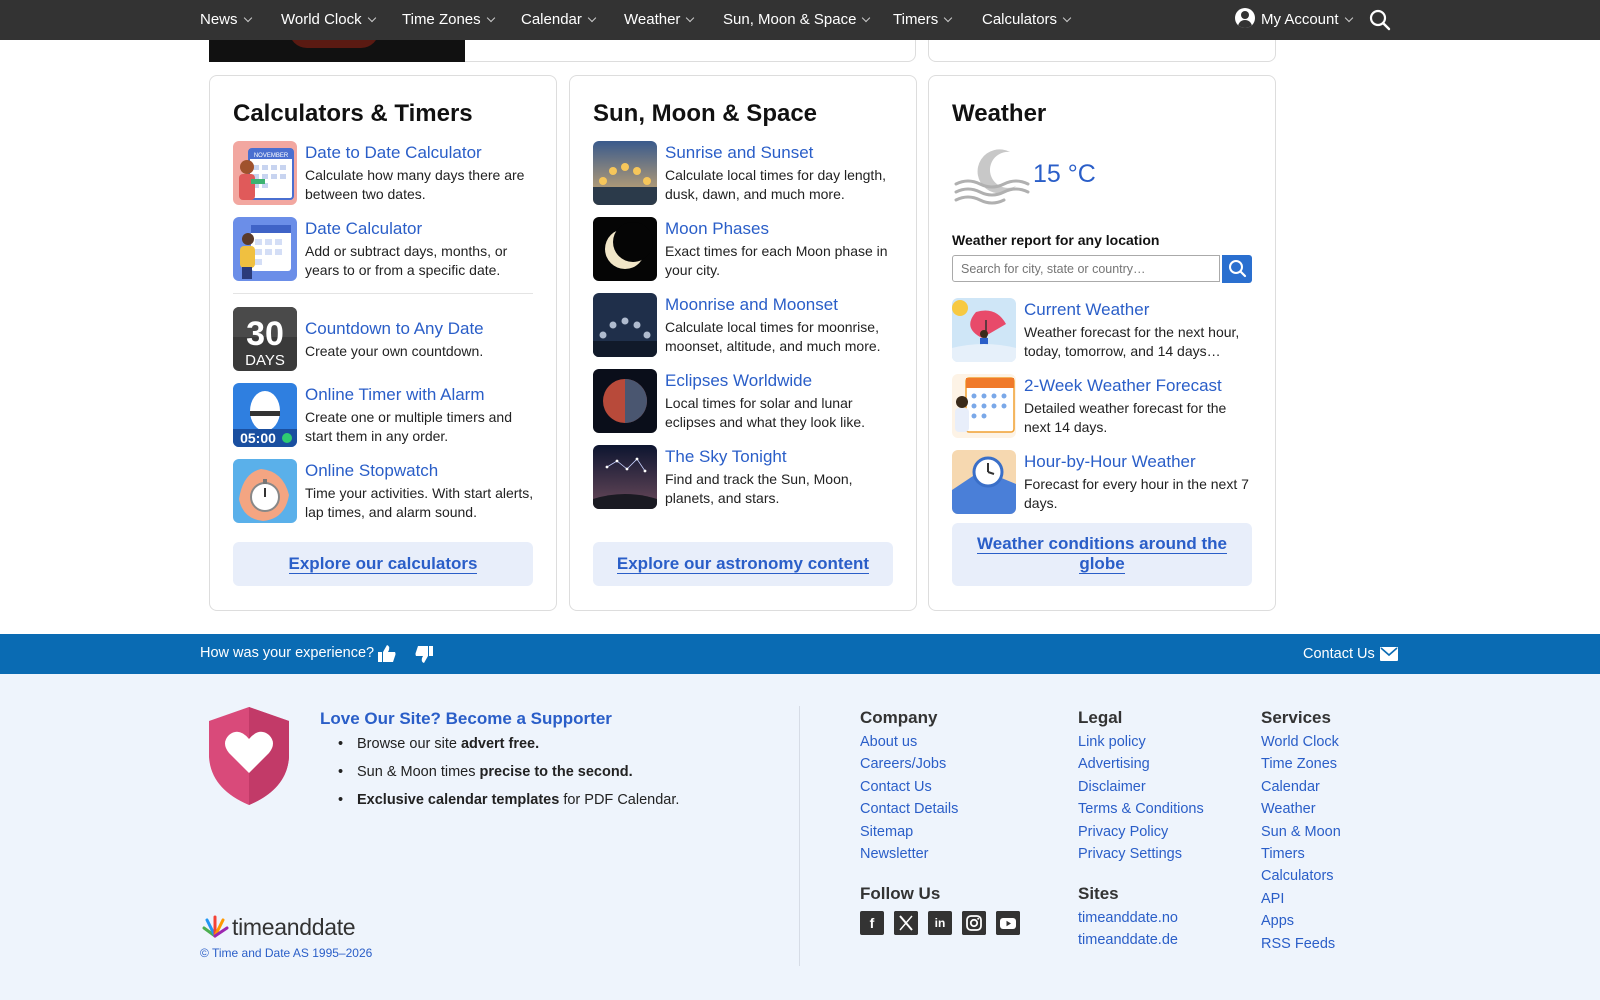 This screenshot has width=1600, height=1000. What do you see at coordinates (265, 415) in the screenshot?
I see `timer-thumbnail: 05:00` at bounding box center [265, 415].